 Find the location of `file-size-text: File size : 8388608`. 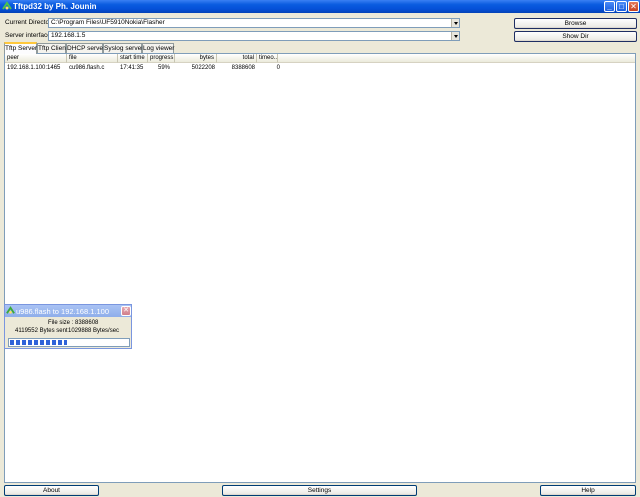

file-size-text: File size : 8388608 is located at coordinates (73, 323).